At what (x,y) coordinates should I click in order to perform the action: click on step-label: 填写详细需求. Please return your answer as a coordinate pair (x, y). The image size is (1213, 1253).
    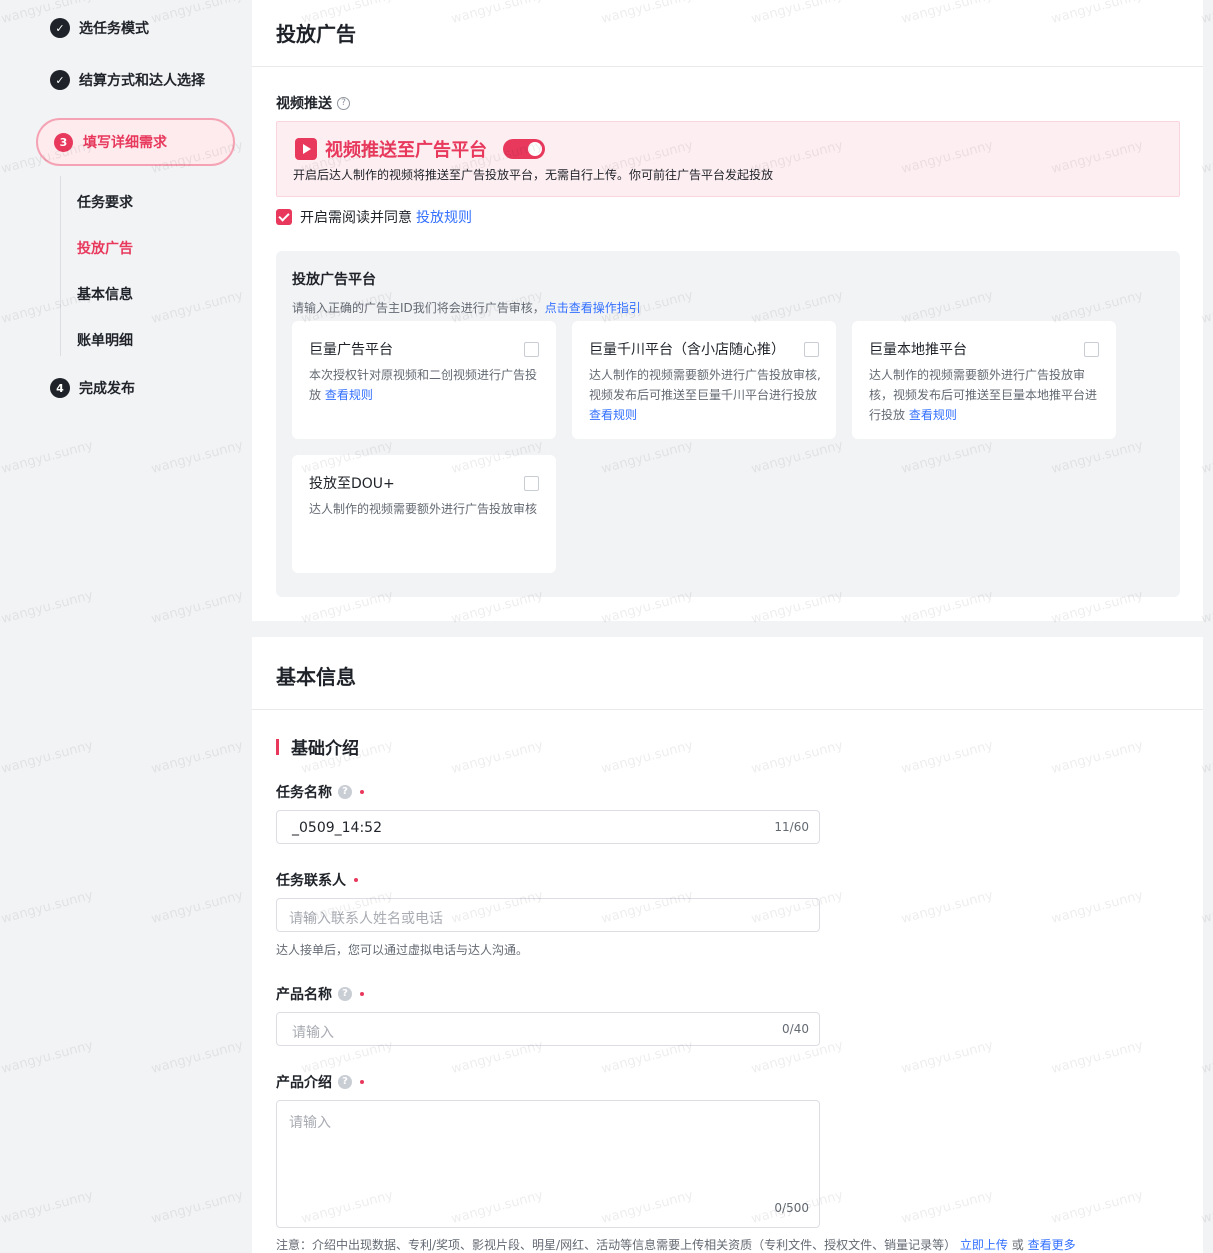
    Looking at the image, I should click on (125, 143).